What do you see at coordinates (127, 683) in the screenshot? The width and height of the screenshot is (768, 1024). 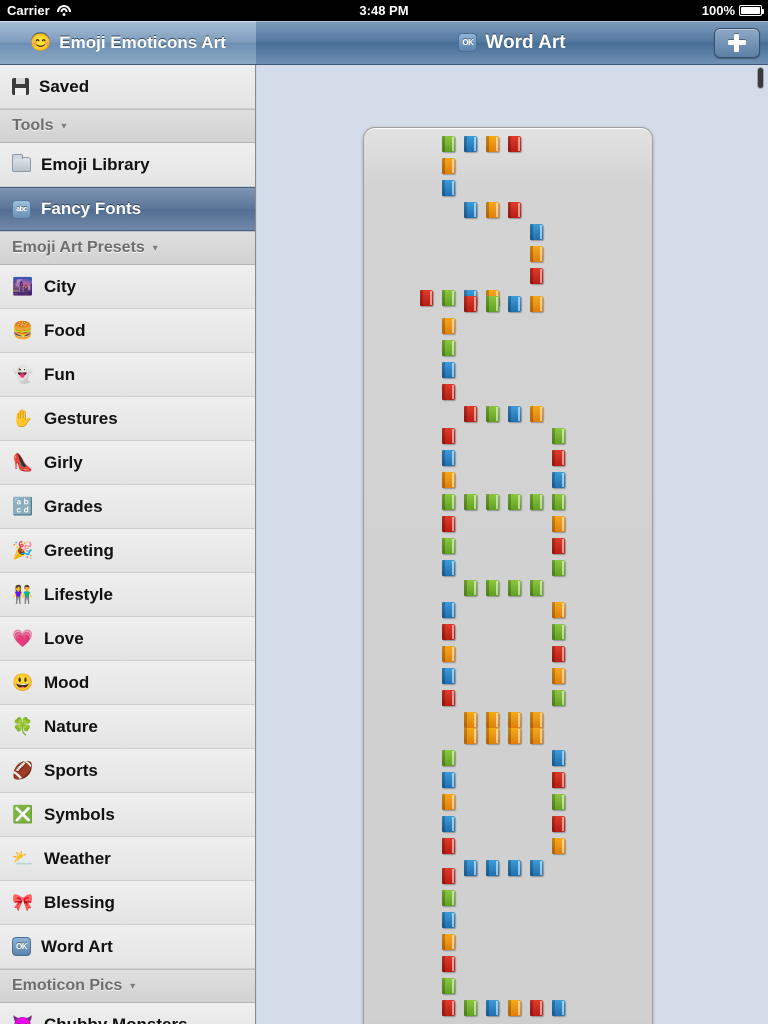 I see `sidebar-item-mood: 😃 Mood` at bounding box center [127, 683].